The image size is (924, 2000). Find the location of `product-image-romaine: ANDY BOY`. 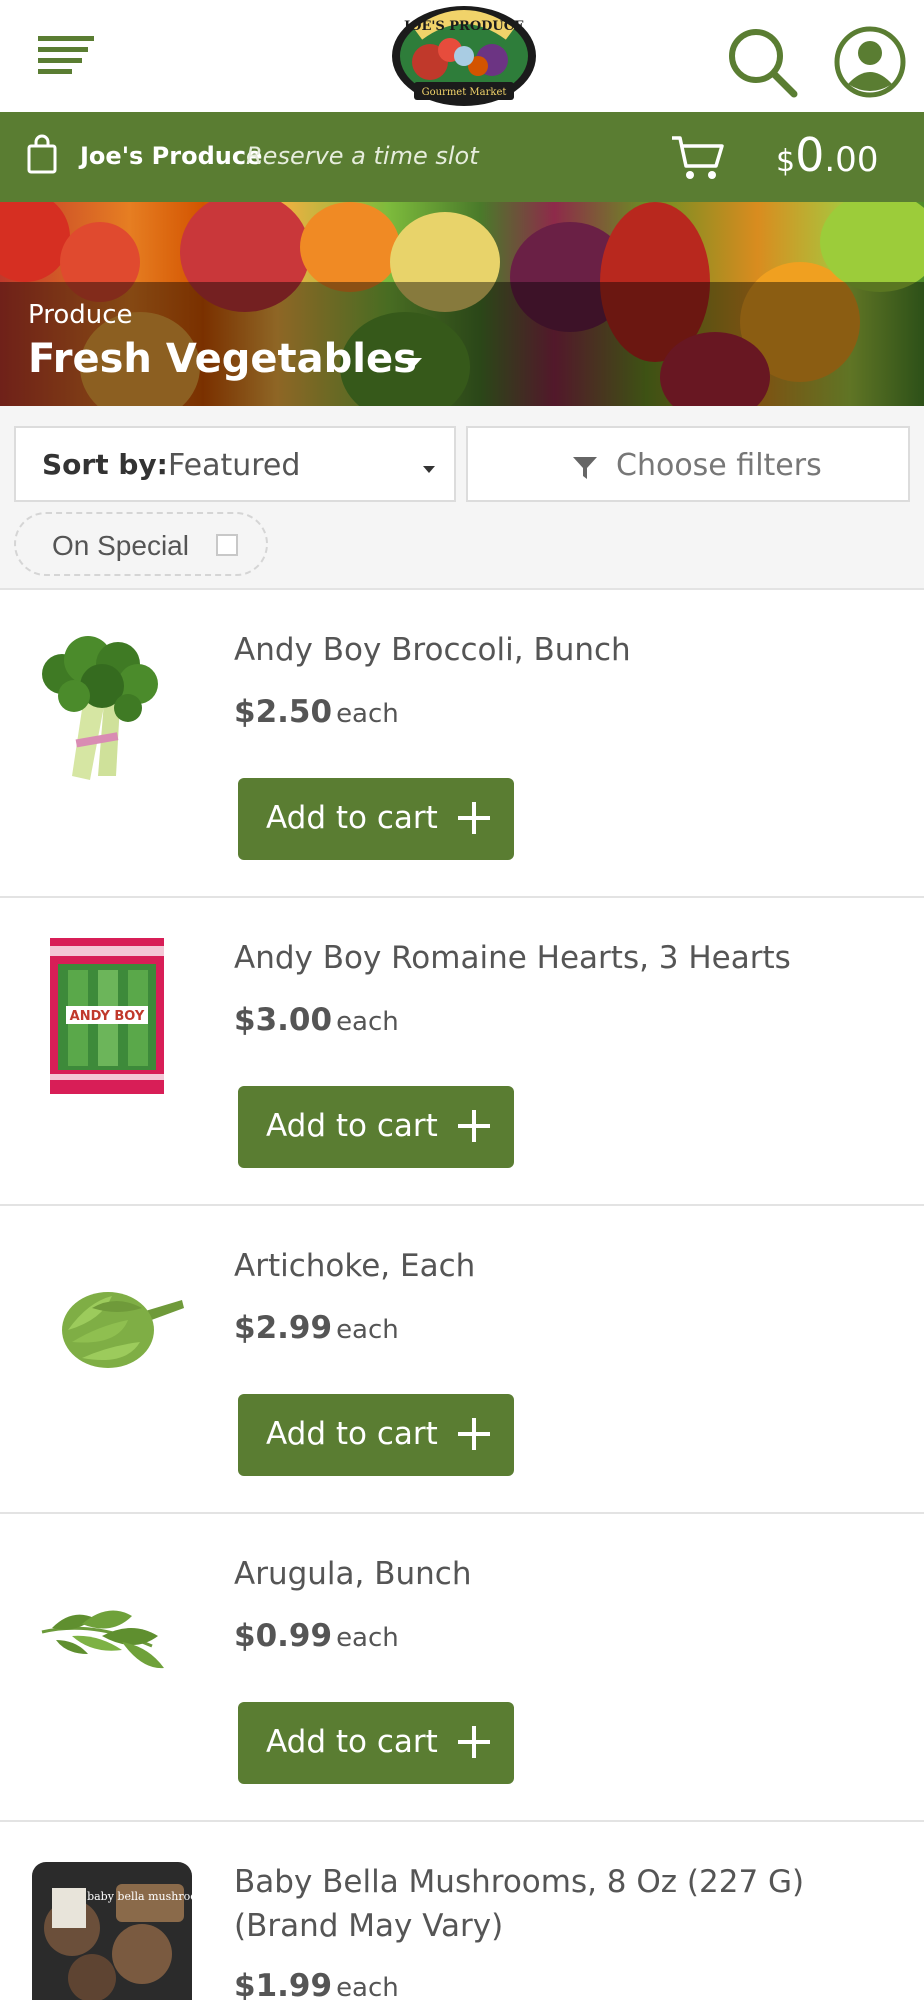

product-image-romaine: ANDY BOY is located at coordinates (112, 1014).